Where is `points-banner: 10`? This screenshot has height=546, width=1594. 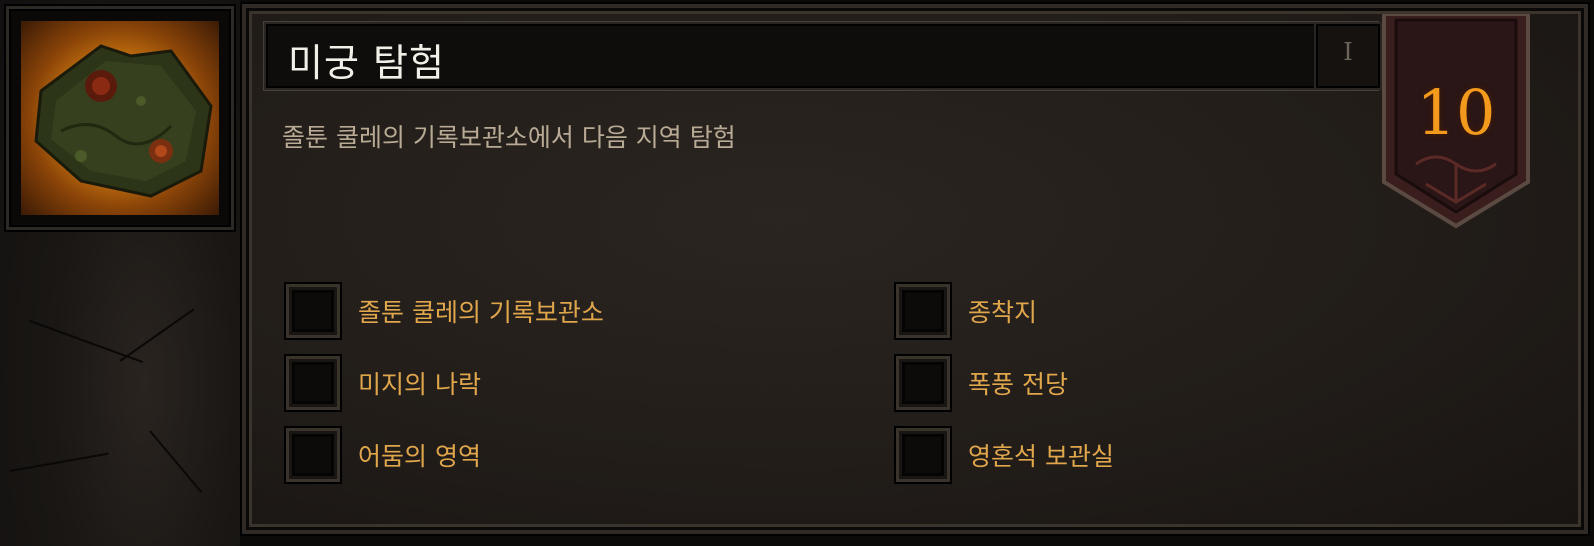 points-banner: 10 is located at coordinates (1456, 123).